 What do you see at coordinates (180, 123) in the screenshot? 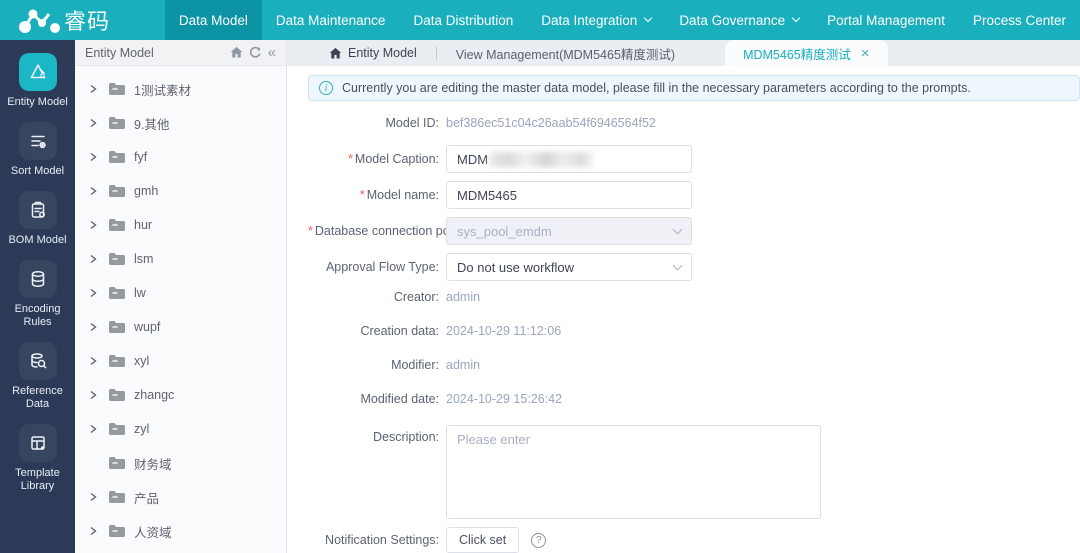
I see `tree-node: 9.其他` at bounding box center [180, 123].